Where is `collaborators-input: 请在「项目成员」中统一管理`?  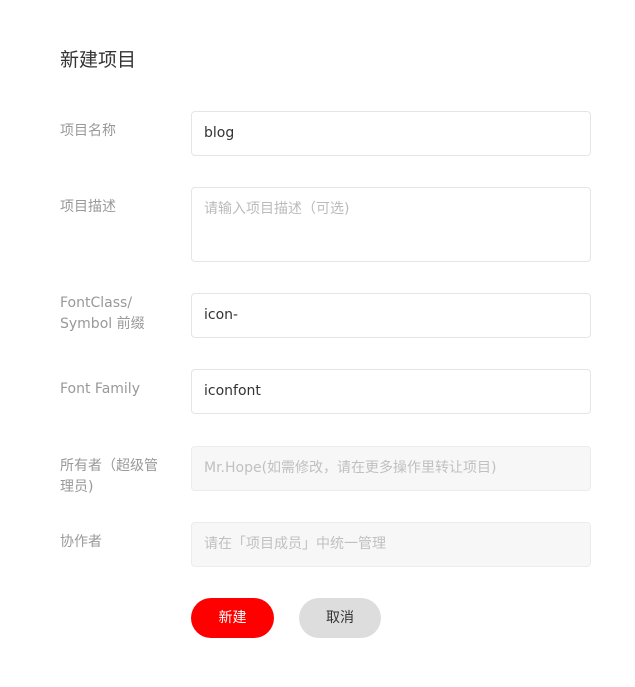
collaborators-input: 请在「项目成员」中统一管理 is located at coordinates (391, 544).